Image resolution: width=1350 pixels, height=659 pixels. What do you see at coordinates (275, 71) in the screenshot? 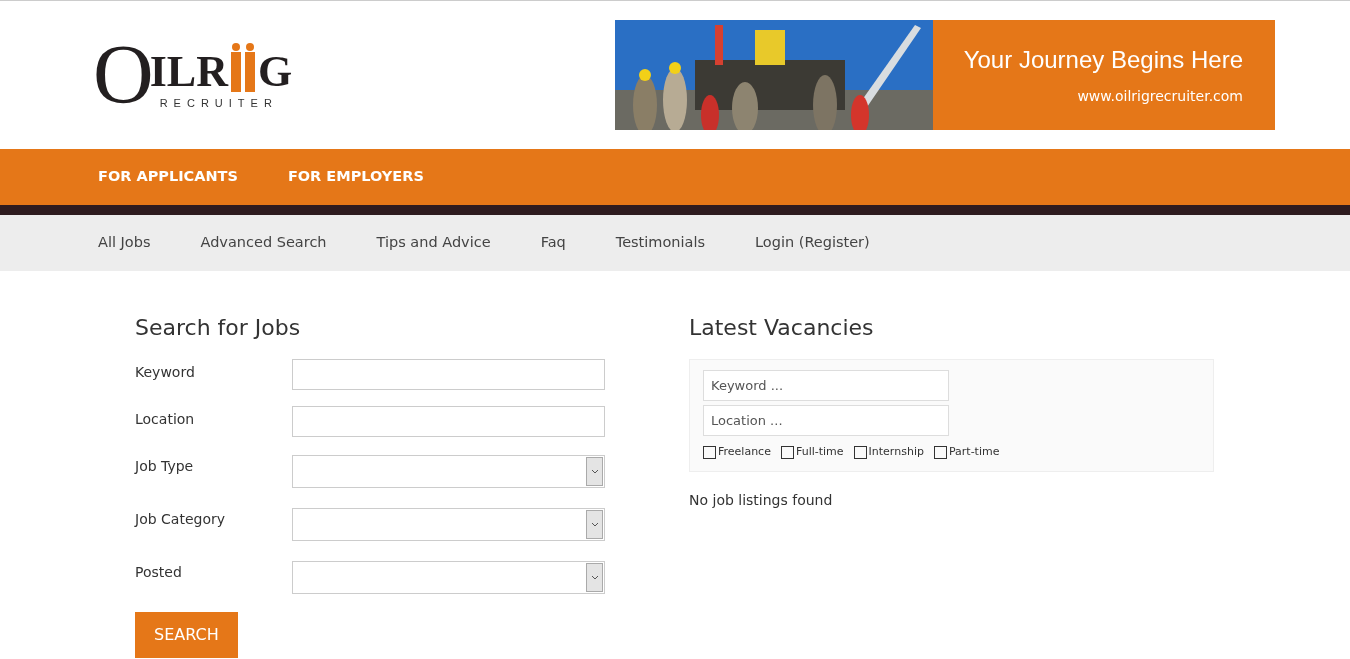
I see `logo-wordmark: G` at bounding box center [275, 71].